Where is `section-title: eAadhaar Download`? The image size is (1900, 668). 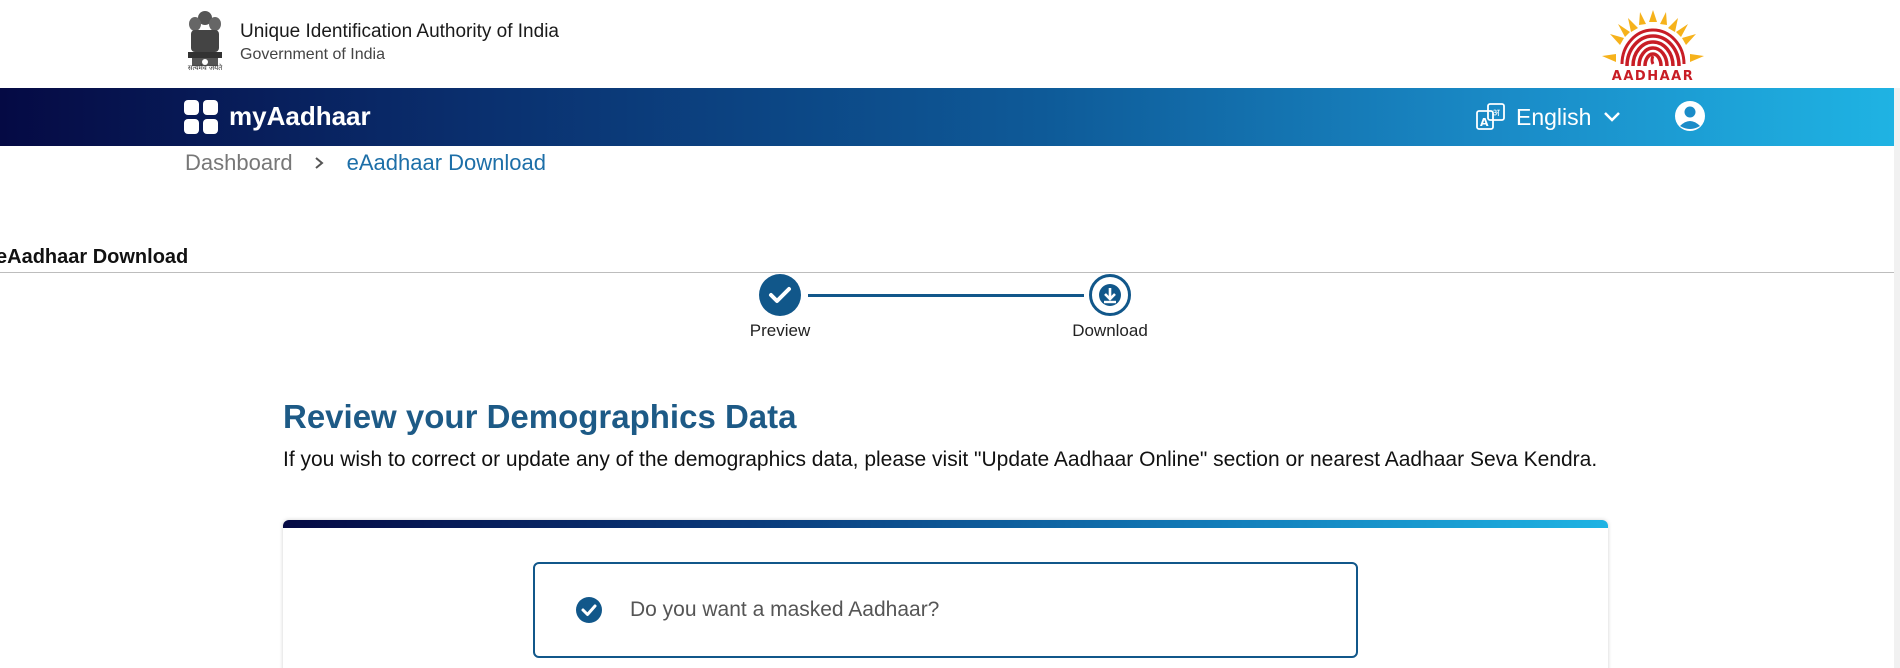 section-title: eAadhaar Download is located at coordinates (94, 257).